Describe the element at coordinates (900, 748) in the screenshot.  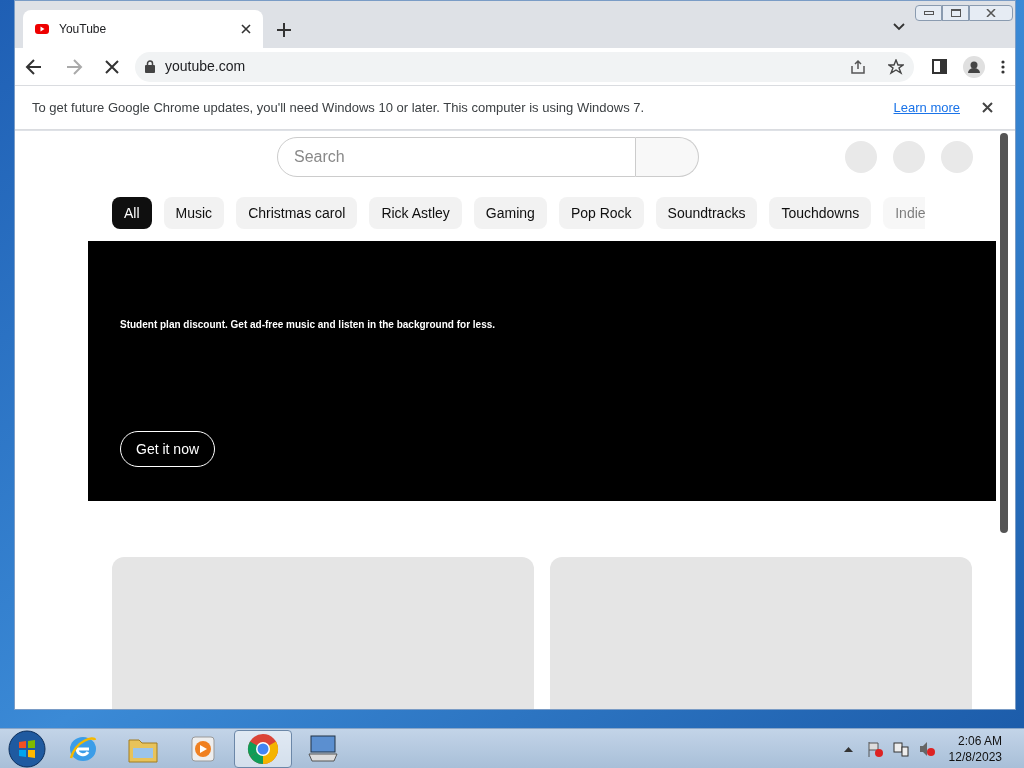
I see `network-icon` at that location.